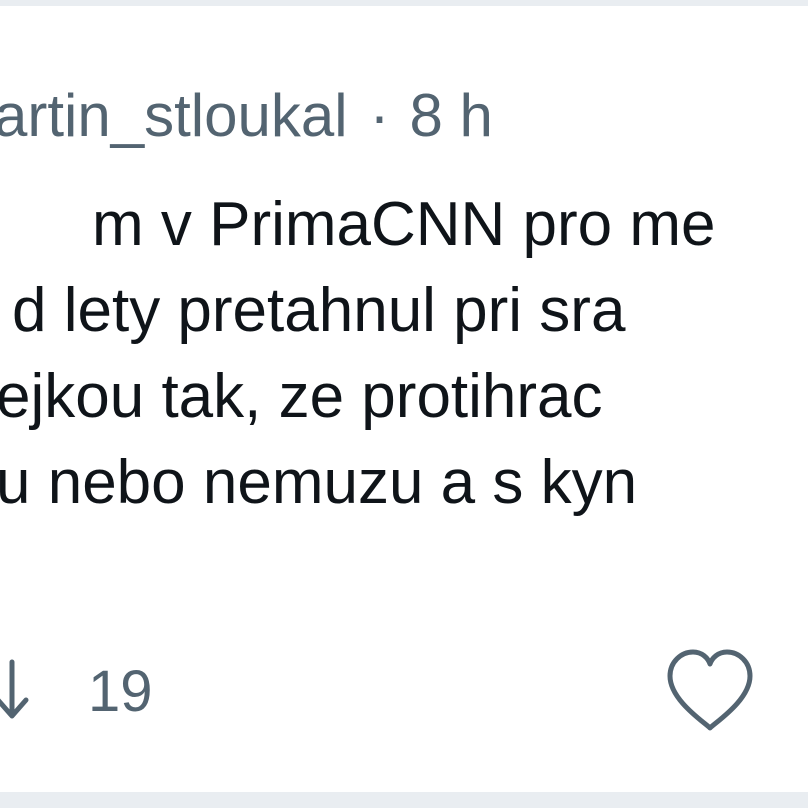 Image resolution: width=808 pixels, height=808 pixels. Describe the element at coordinates (710, 690) in the screenshot. I see `heart-icon` at that location.